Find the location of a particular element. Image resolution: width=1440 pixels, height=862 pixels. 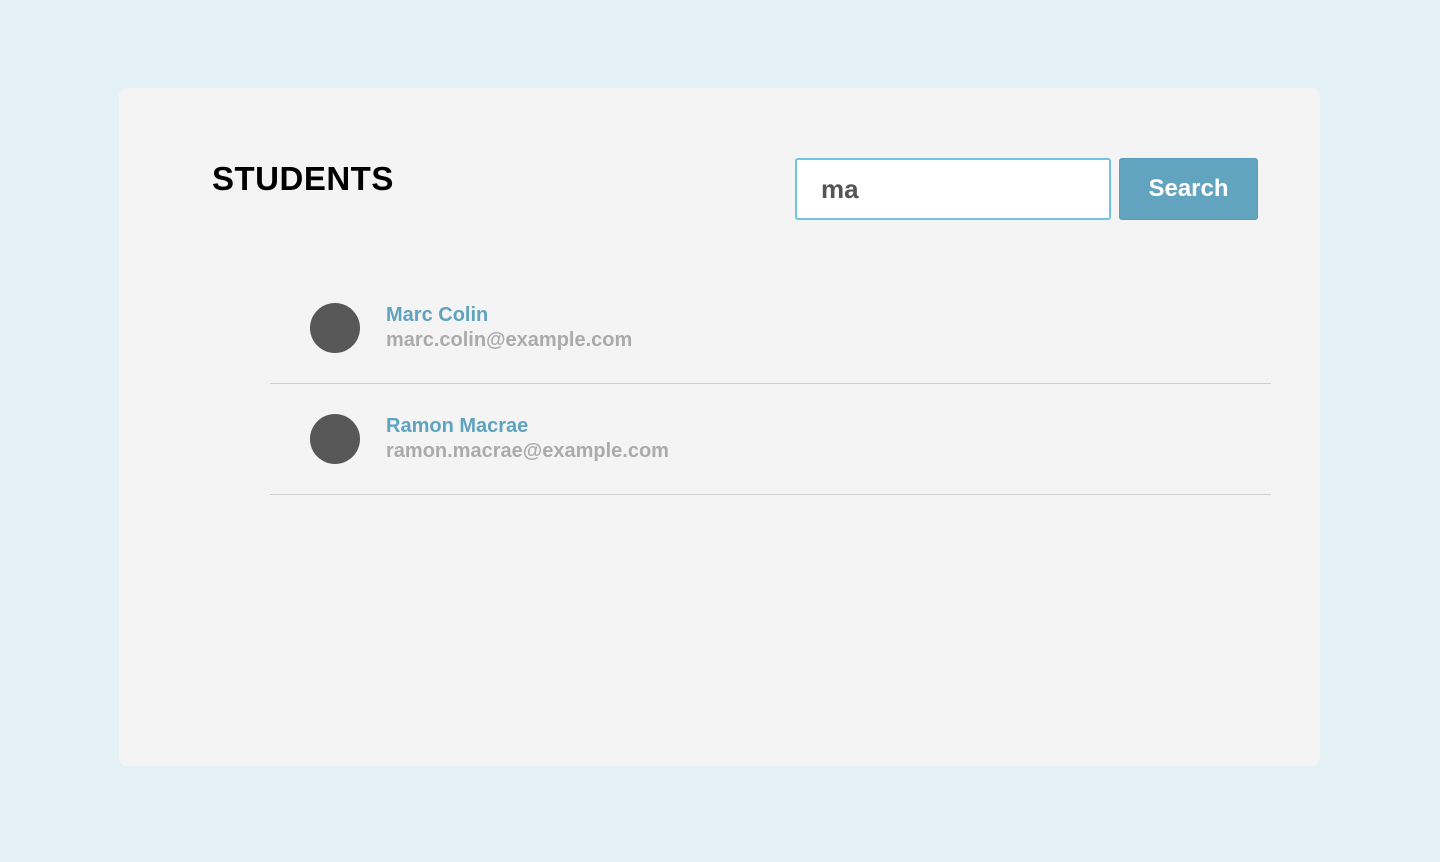

student-email: ramon.macrae@example.com is located at coordinates (527, 451).